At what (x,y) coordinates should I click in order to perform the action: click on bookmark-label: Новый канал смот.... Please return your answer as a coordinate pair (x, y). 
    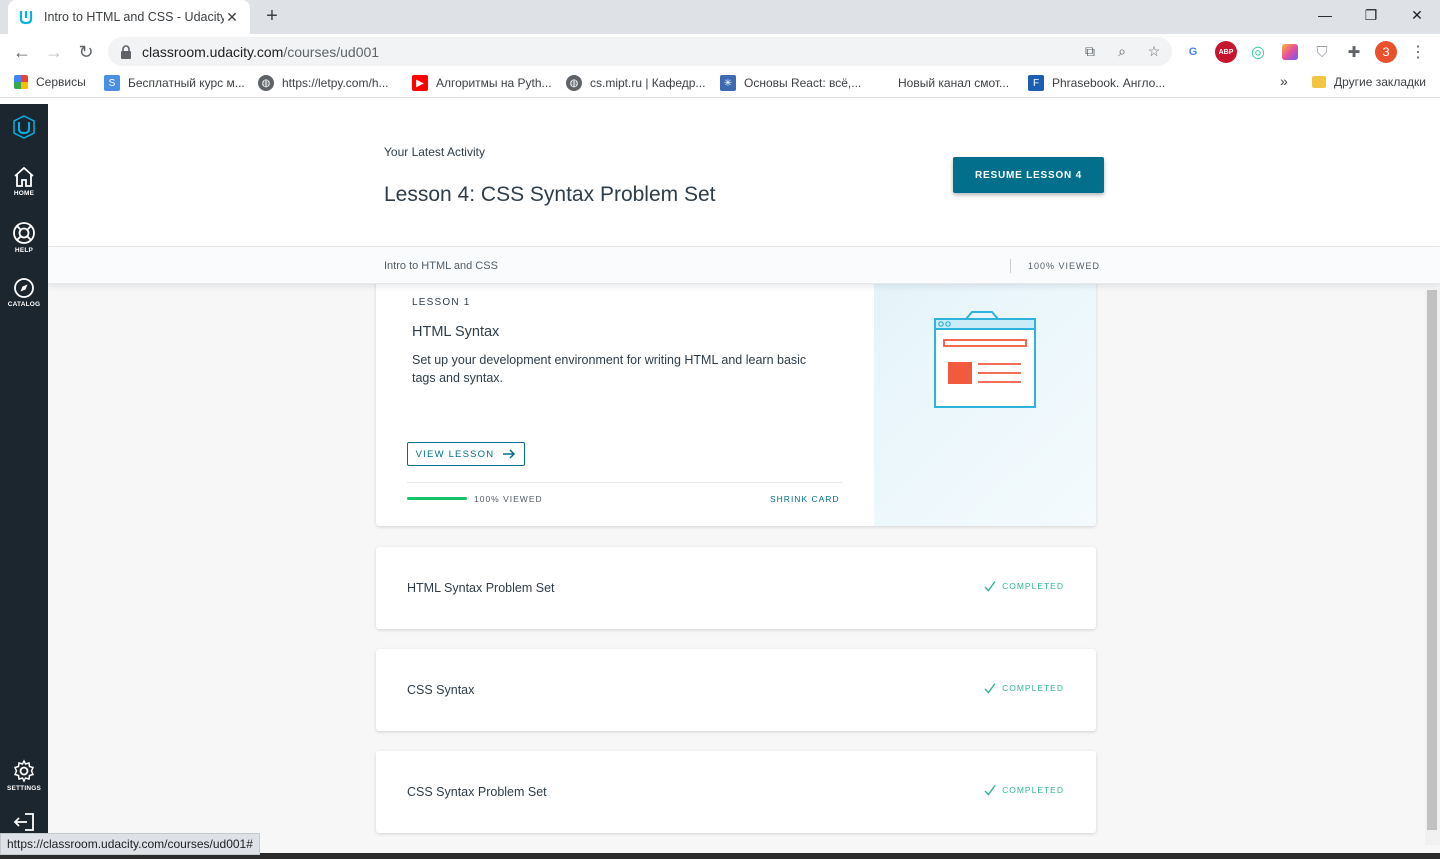
    Looking at the image, I should click on (954, 83).